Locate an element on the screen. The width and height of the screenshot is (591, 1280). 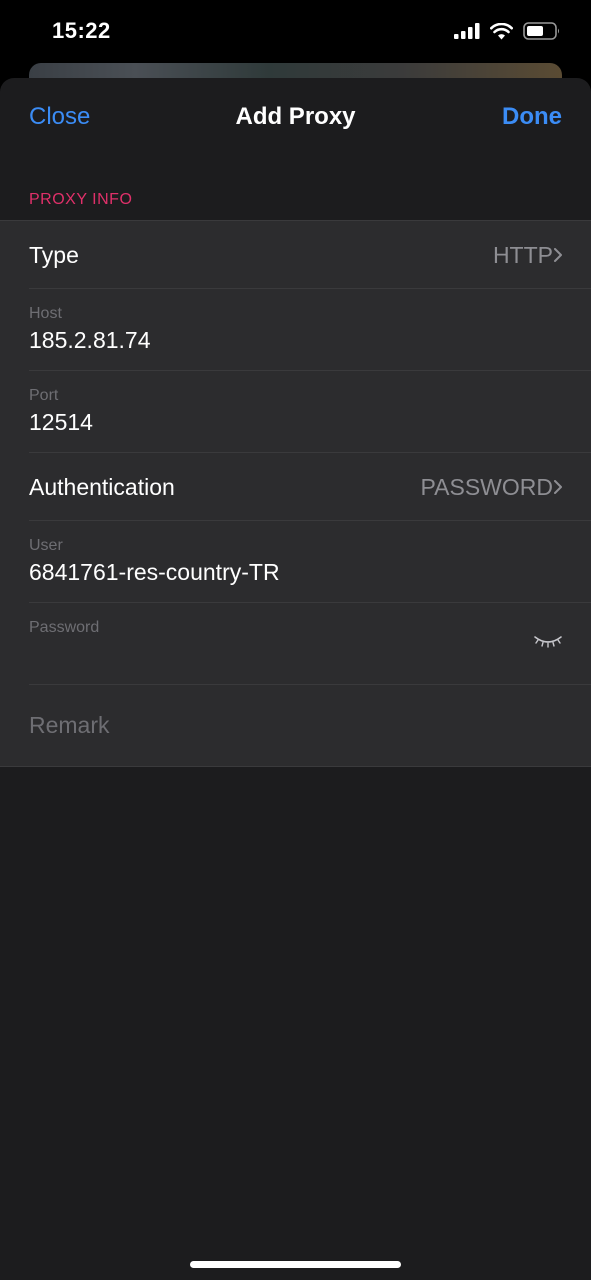
remark-placeholder: Remark is located at coordinates (69, 725).